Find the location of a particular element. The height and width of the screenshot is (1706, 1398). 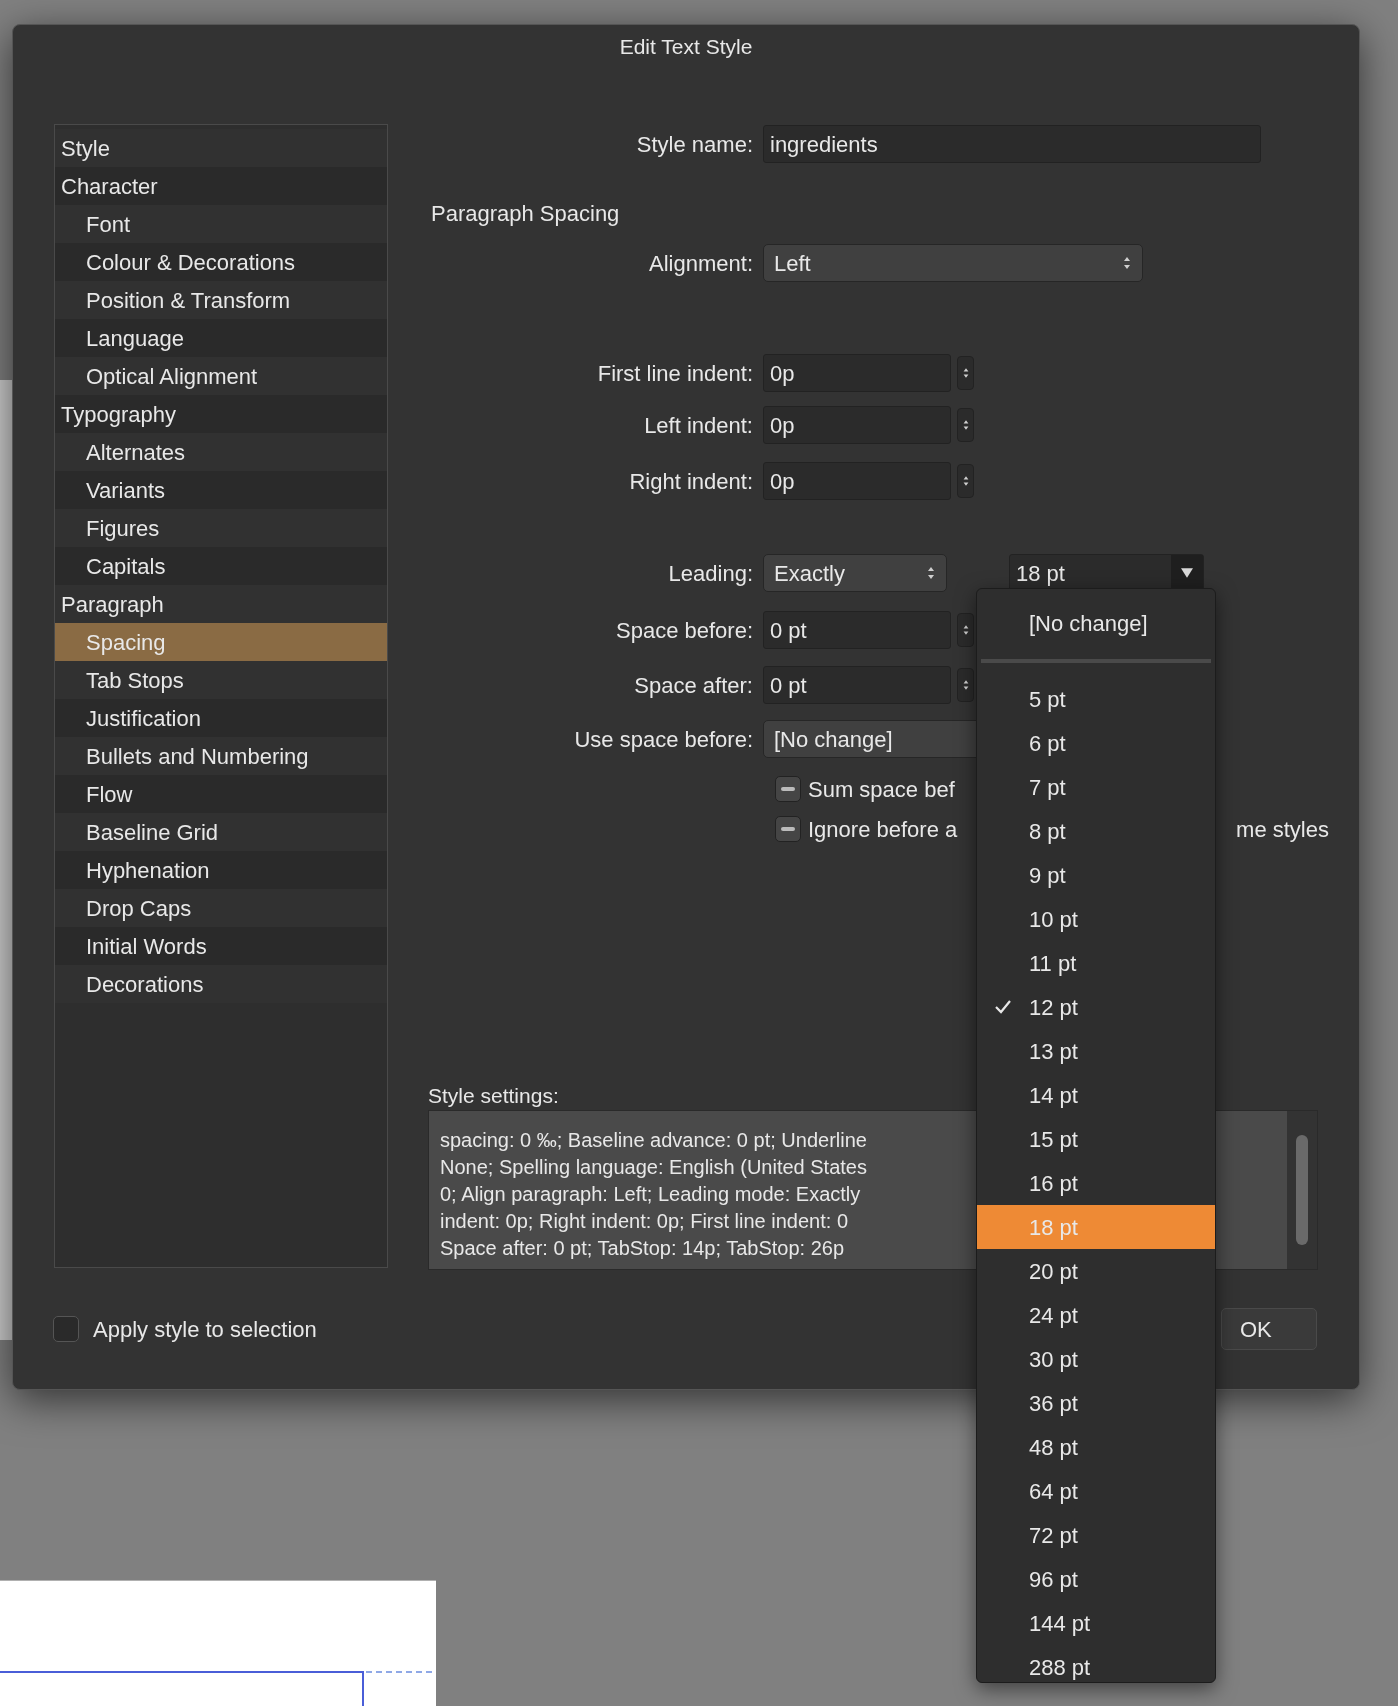

section-label: Style settings: is located at coordinates (493, 1096).